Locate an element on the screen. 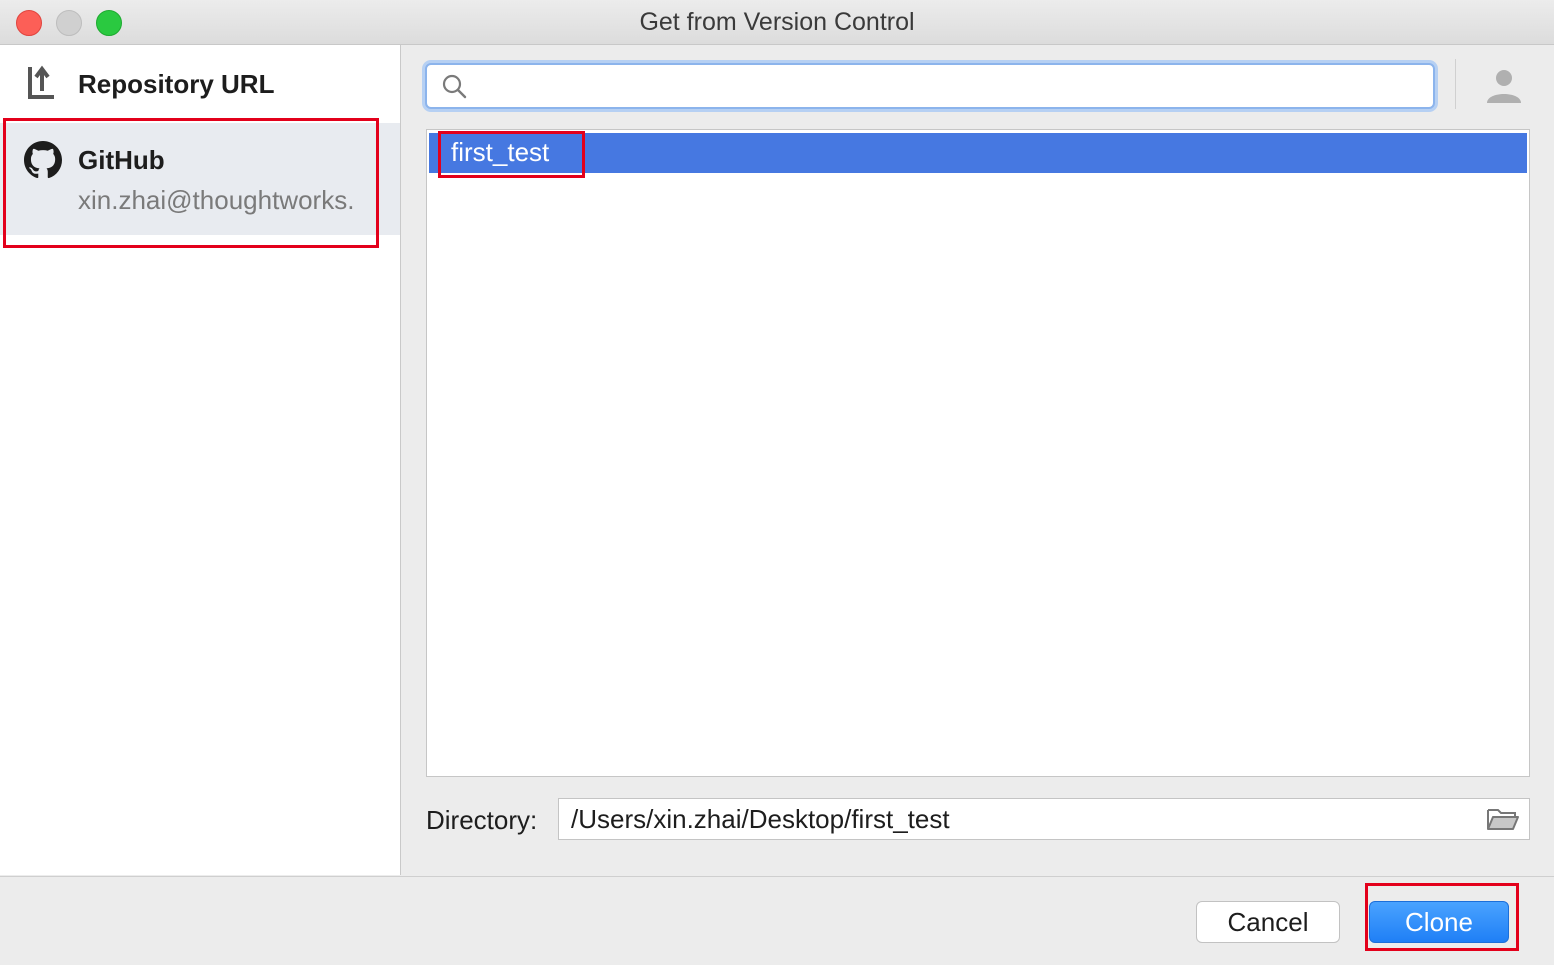 The height and width of the screenshot is (965, 1554). sidebar-item-label: Repository URL is located at coordinates (176, 84).